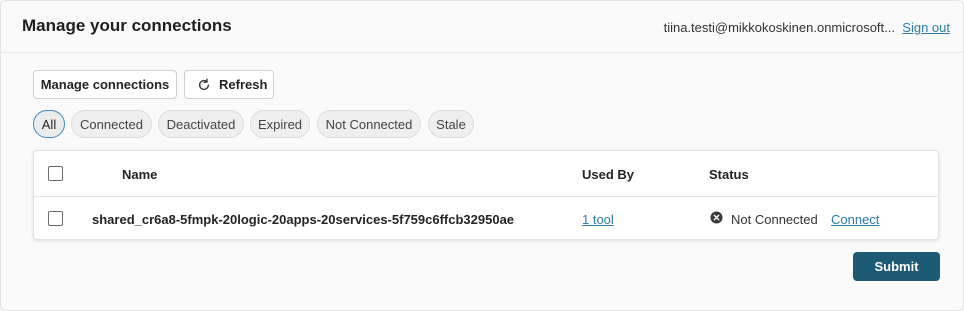 This screenshot has height=311, width=964. Describe the element at coordinates (201, 124) in the screenshot. I see `filter-deactivated: Deactivated` at that location.